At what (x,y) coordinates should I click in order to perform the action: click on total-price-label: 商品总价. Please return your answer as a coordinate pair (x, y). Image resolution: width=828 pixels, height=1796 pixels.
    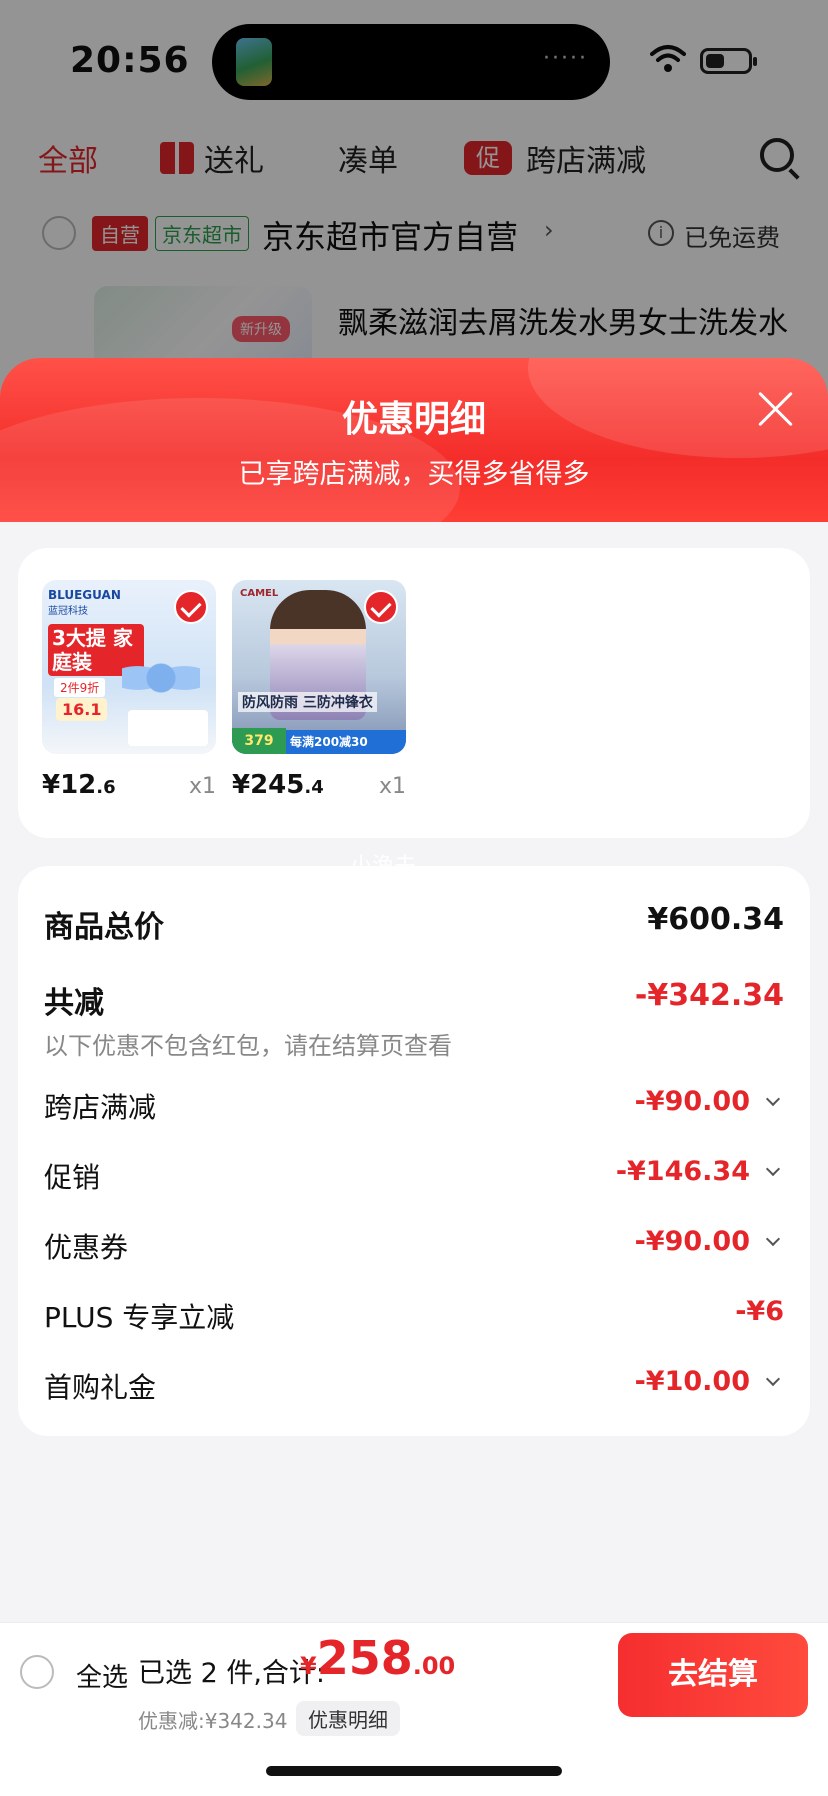
    Looking at the image, I should click on (104, 927).